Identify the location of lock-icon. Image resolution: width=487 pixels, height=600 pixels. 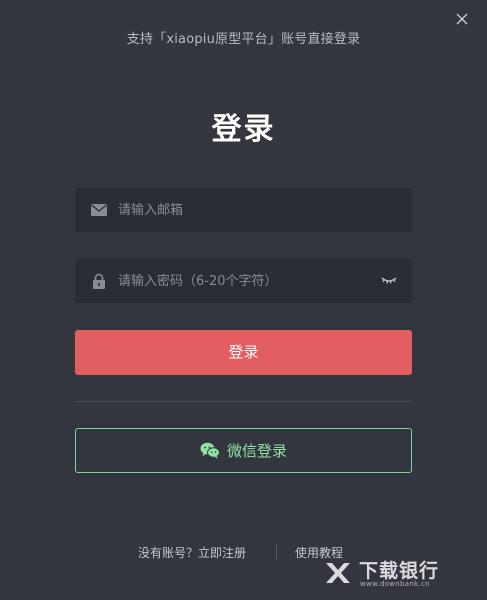
(99, 281).